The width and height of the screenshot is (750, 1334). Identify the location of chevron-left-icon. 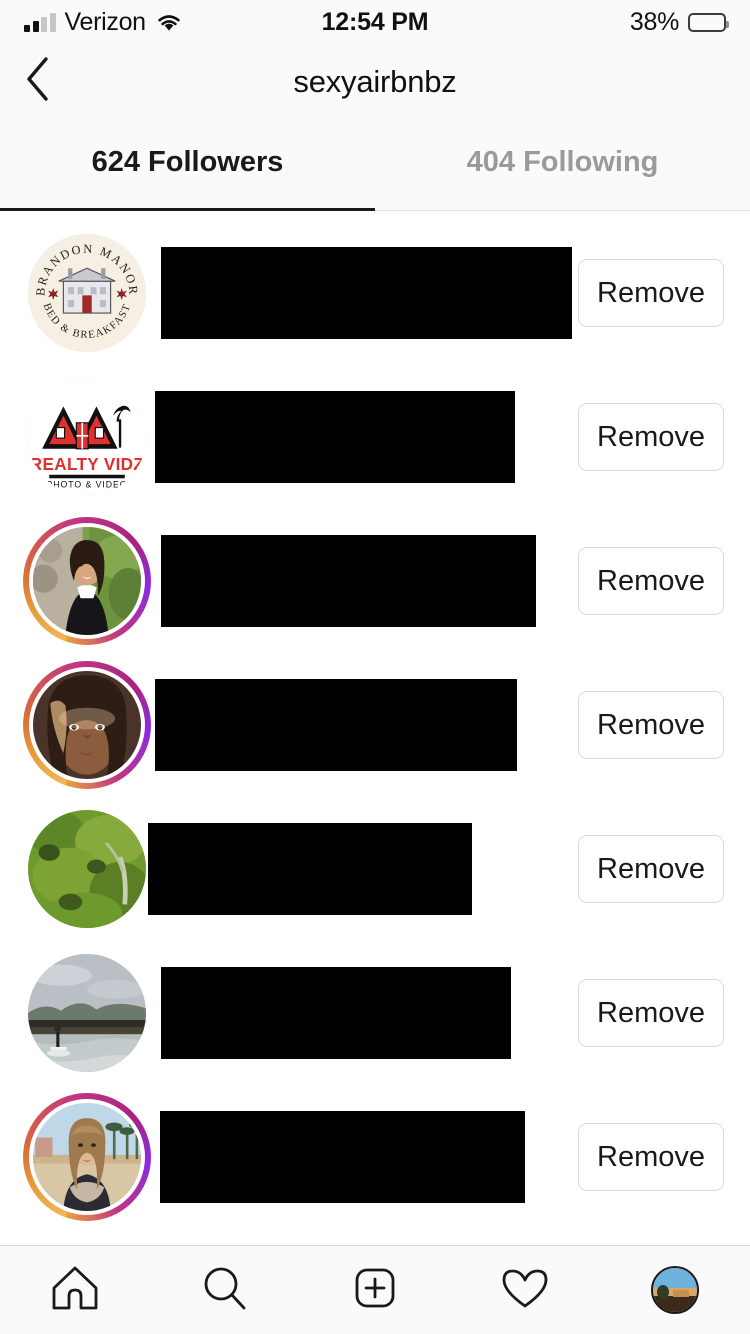
(37, 81).